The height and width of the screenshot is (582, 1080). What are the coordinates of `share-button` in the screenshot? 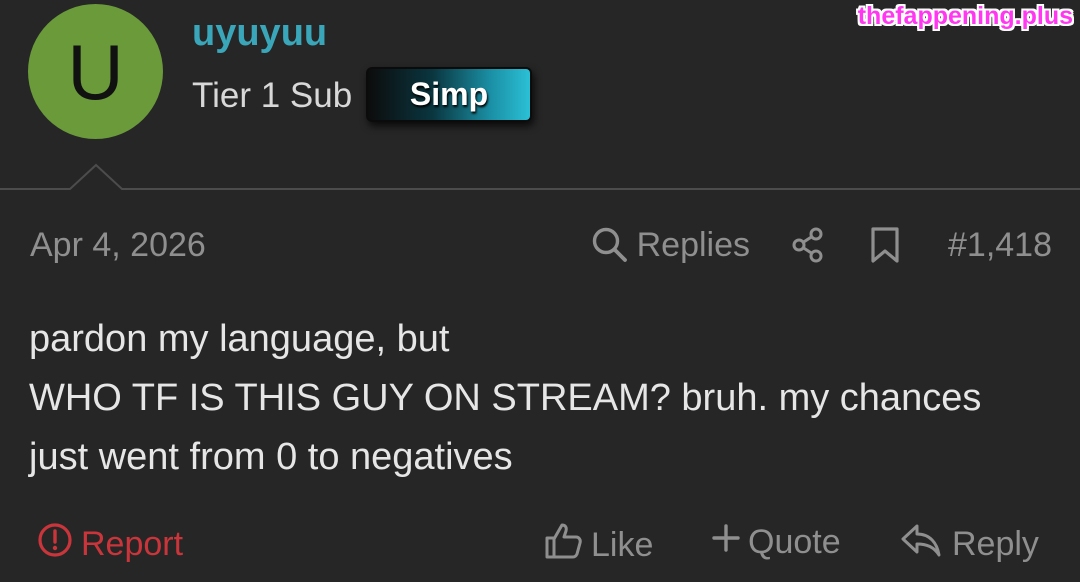 It's located at (808, 245).